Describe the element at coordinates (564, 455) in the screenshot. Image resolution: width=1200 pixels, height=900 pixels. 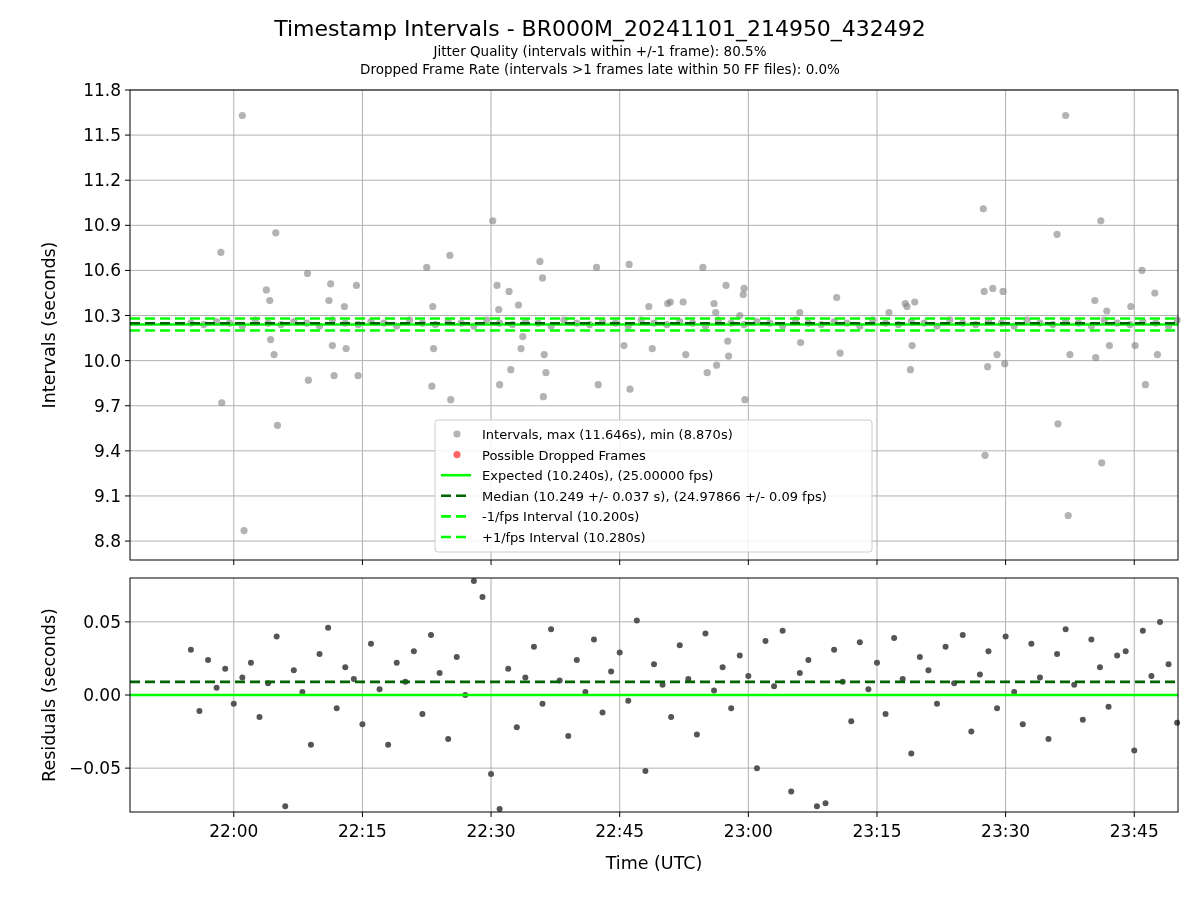
I see `legend-label: Possible Dropped Frames` at that location.